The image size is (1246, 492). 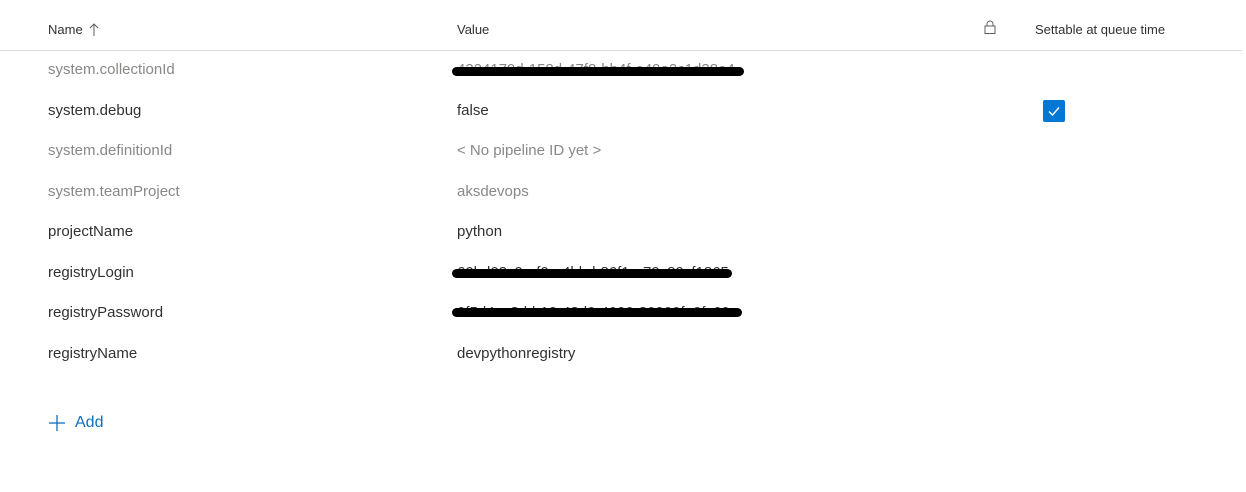 I want to click on add-variable-button: Add, so click(x=75, y=423).